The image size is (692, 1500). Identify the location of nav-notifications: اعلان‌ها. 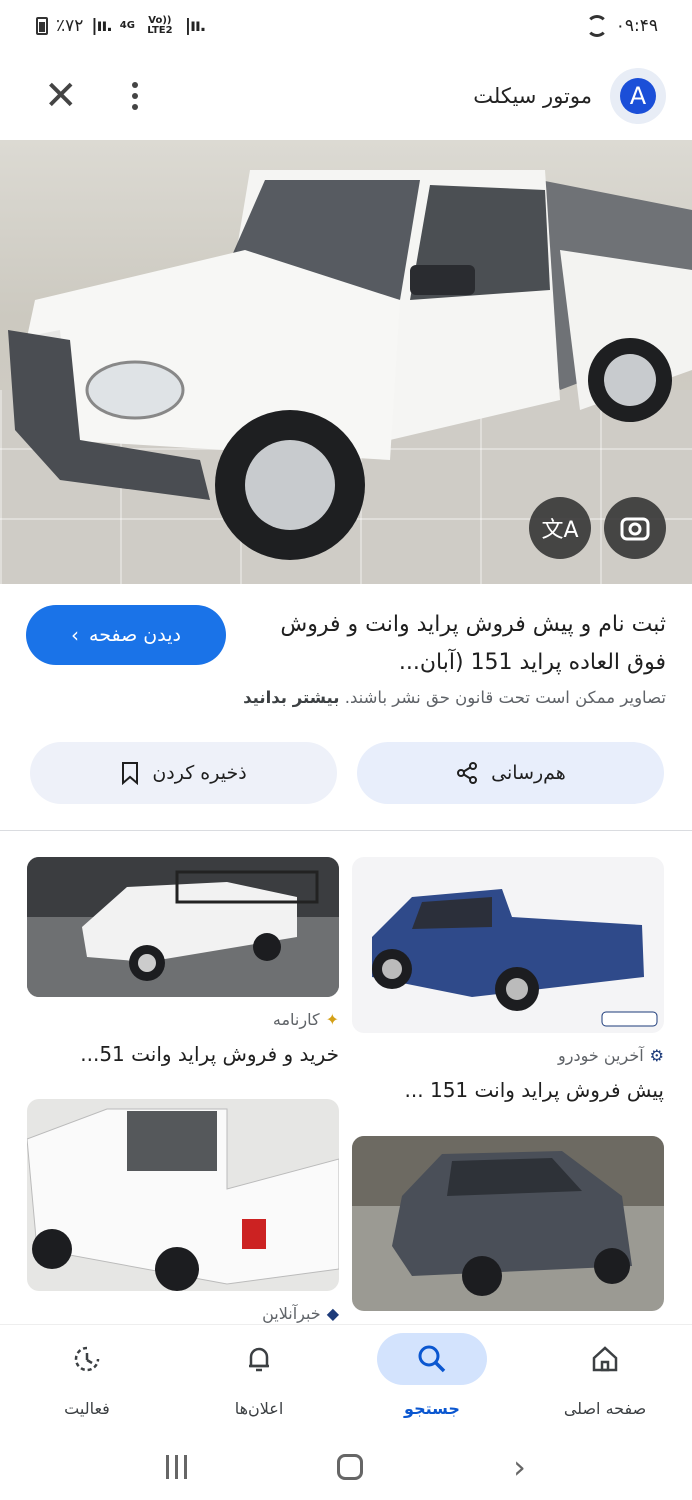
(259, 1380).